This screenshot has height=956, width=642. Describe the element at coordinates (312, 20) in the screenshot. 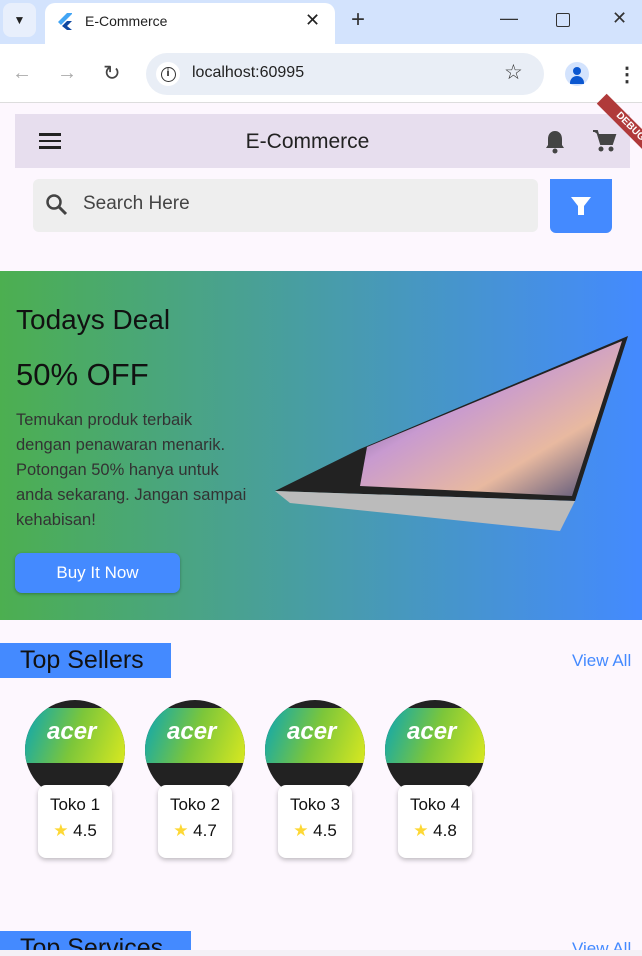

I see `close-tab-icon: ✕` at that location.